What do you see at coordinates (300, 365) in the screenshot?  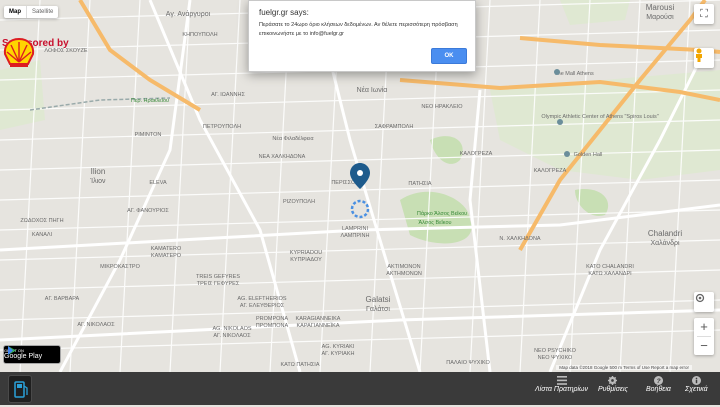 I see `map-label: ΚΑΤΩ ΠΑΤΗΣΙΑ` at bounding box center [300, 365].